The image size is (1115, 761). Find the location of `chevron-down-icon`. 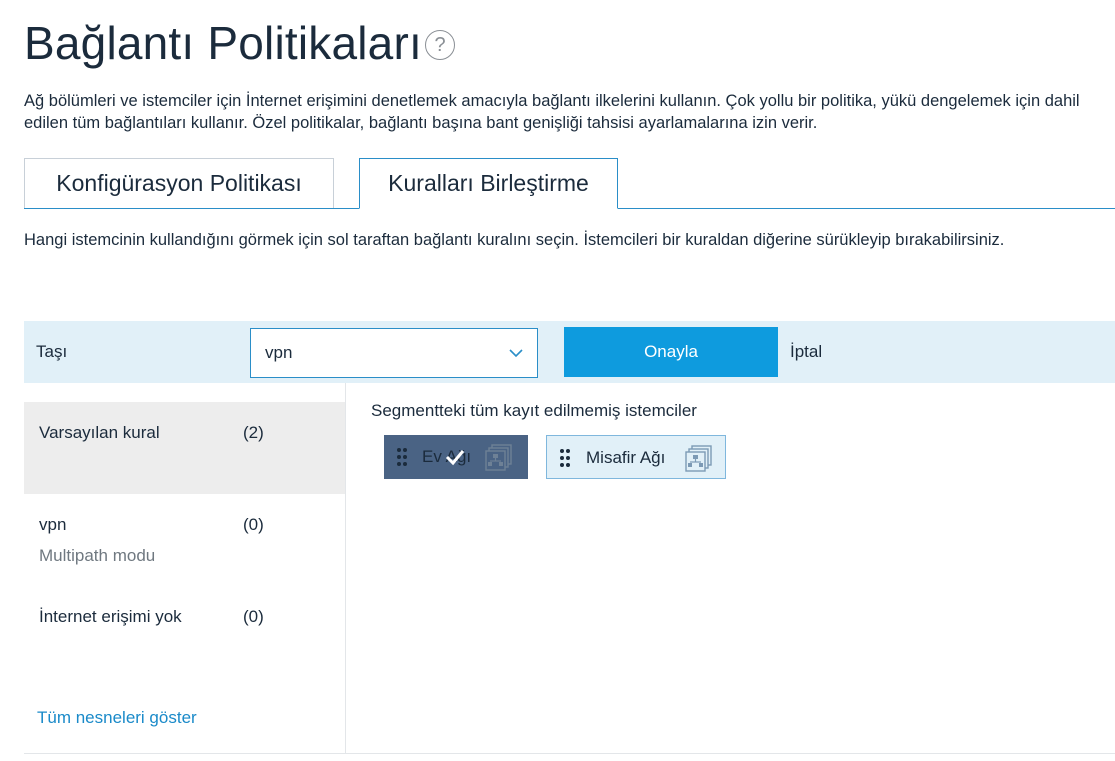

chevron-down-icon is located at coordinates (516, 353).